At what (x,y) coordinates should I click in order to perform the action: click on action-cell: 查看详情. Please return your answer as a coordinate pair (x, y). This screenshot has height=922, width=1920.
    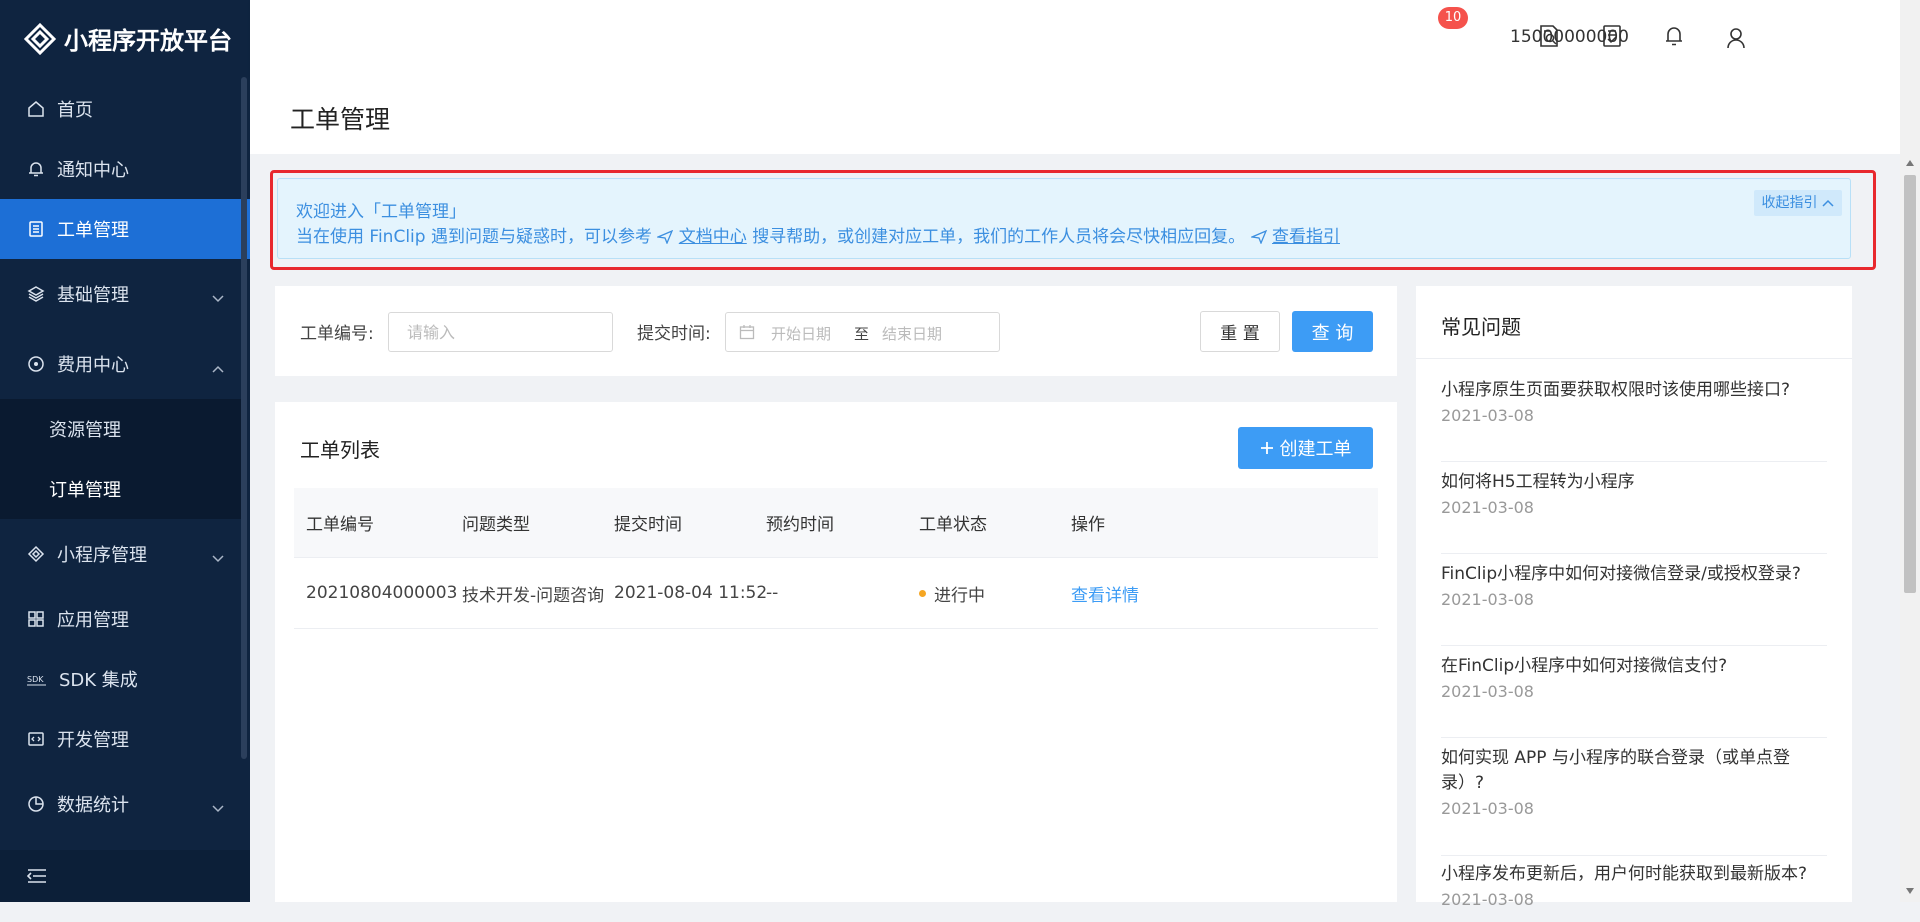
    Looking at the image, I should click on (1105, 593).